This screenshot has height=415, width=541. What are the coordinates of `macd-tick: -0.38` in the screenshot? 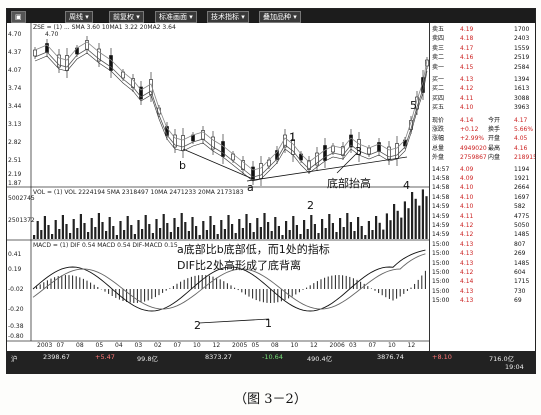 It's located at (16, 326).